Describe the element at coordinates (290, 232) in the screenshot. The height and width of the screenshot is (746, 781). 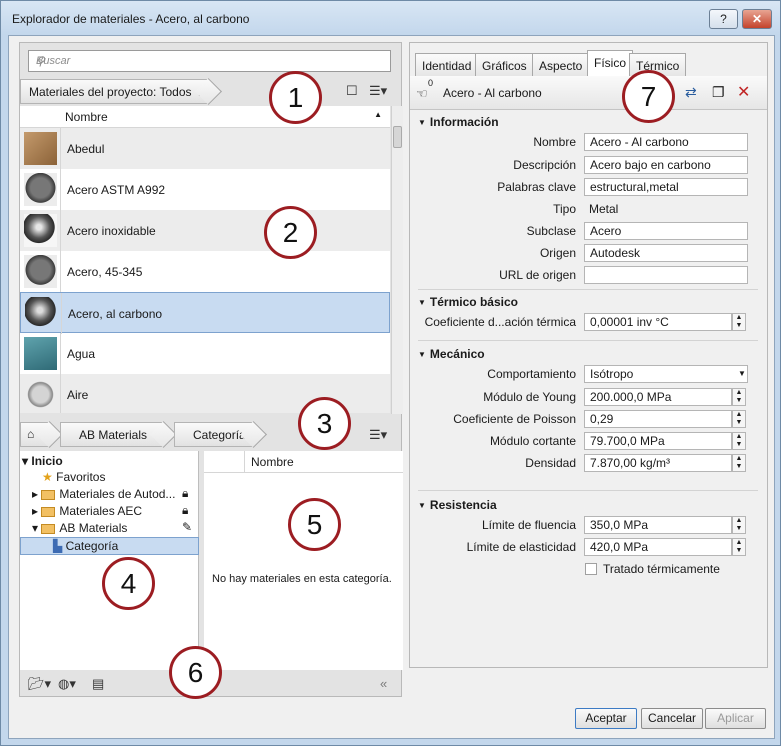
I see `callout-2: 2` at that location.